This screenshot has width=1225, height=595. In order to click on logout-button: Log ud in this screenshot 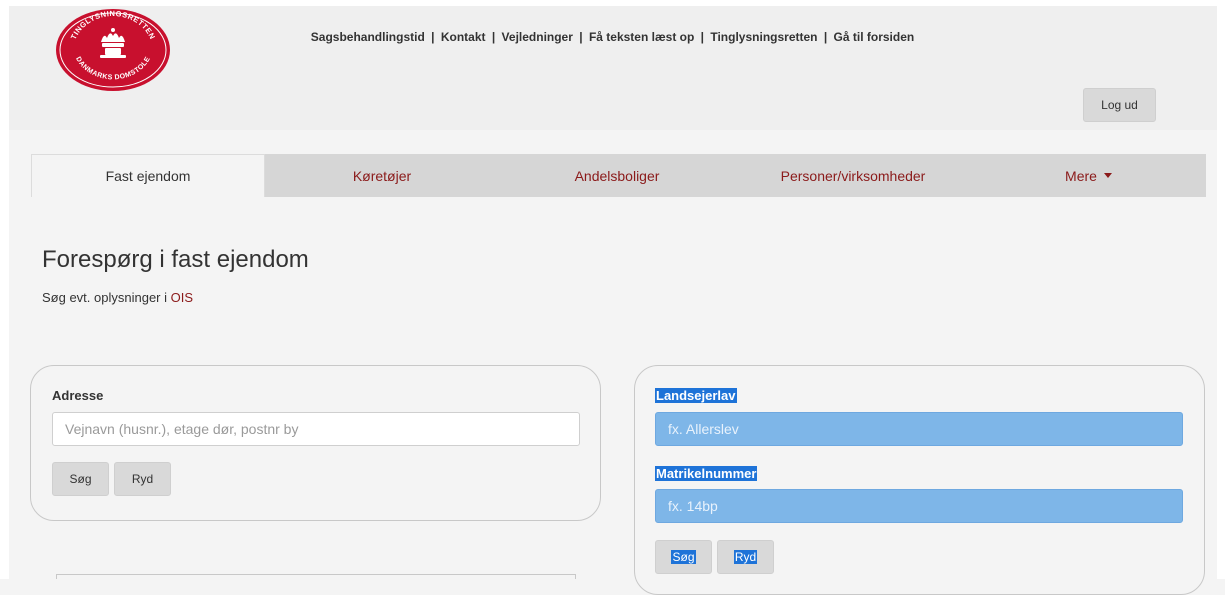, I will do `click(1119, 105)`.